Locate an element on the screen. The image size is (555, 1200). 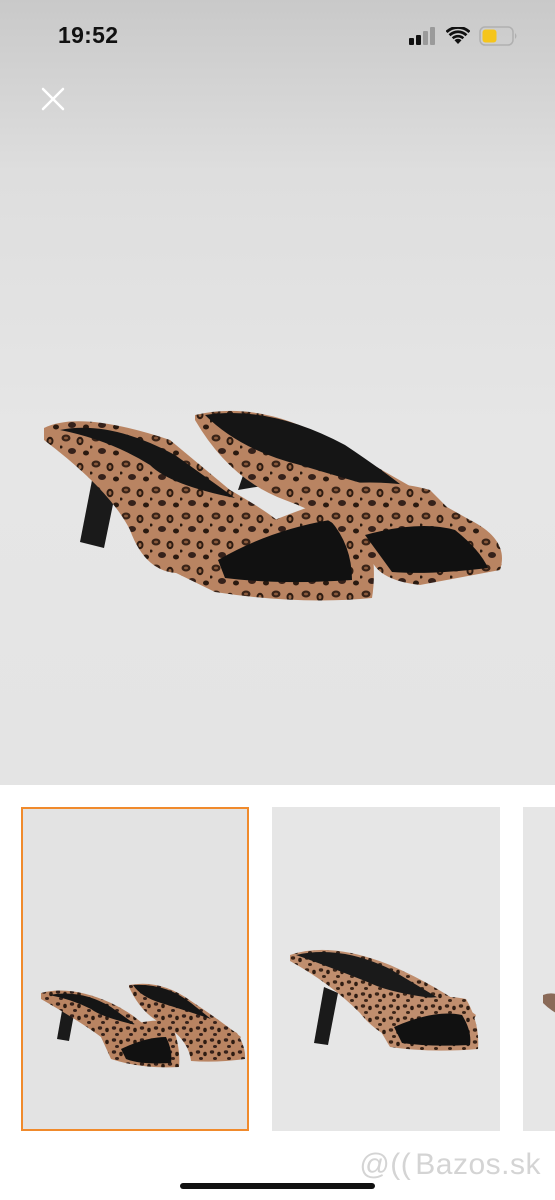
close-icon is located at coordinates (53, 99).